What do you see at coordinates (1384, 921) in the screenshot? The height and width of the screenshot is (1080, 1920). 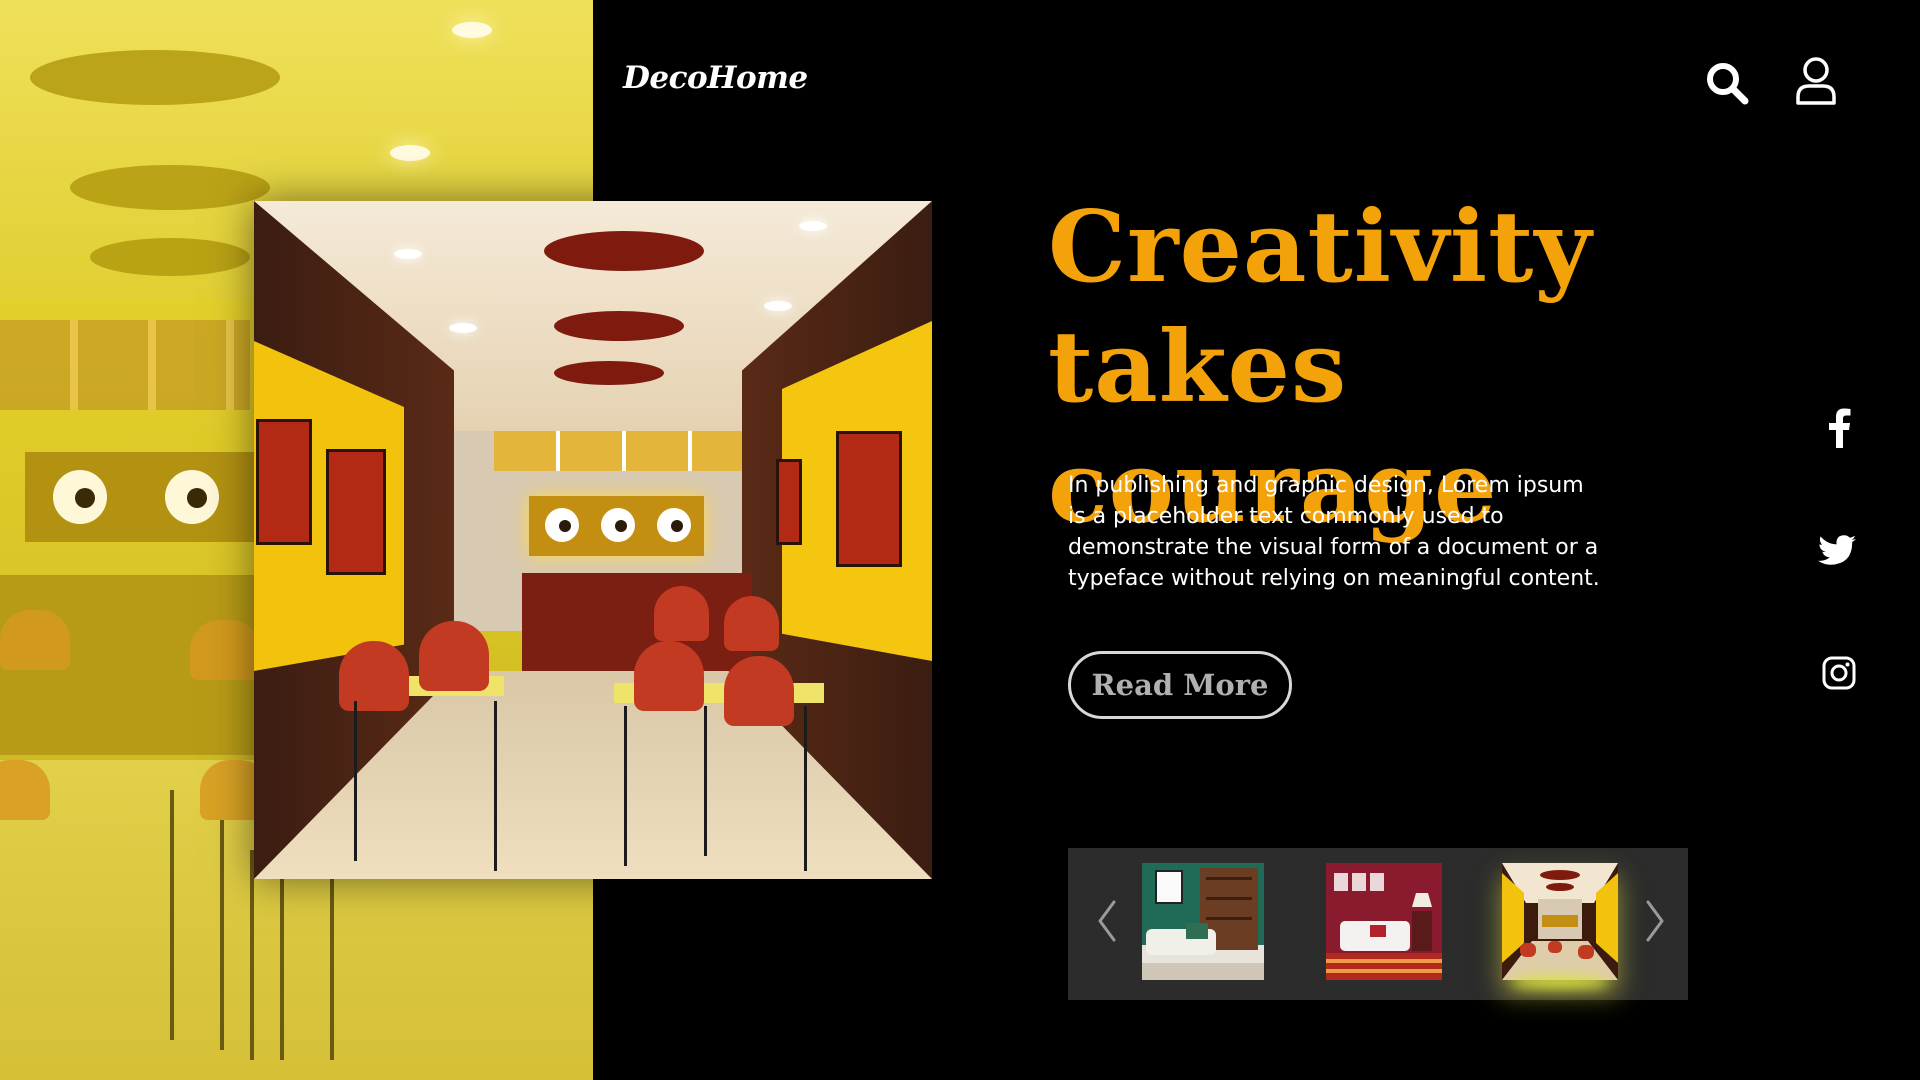 I see `thumbnail-red-living-room` at bounding box center [1384, 921].